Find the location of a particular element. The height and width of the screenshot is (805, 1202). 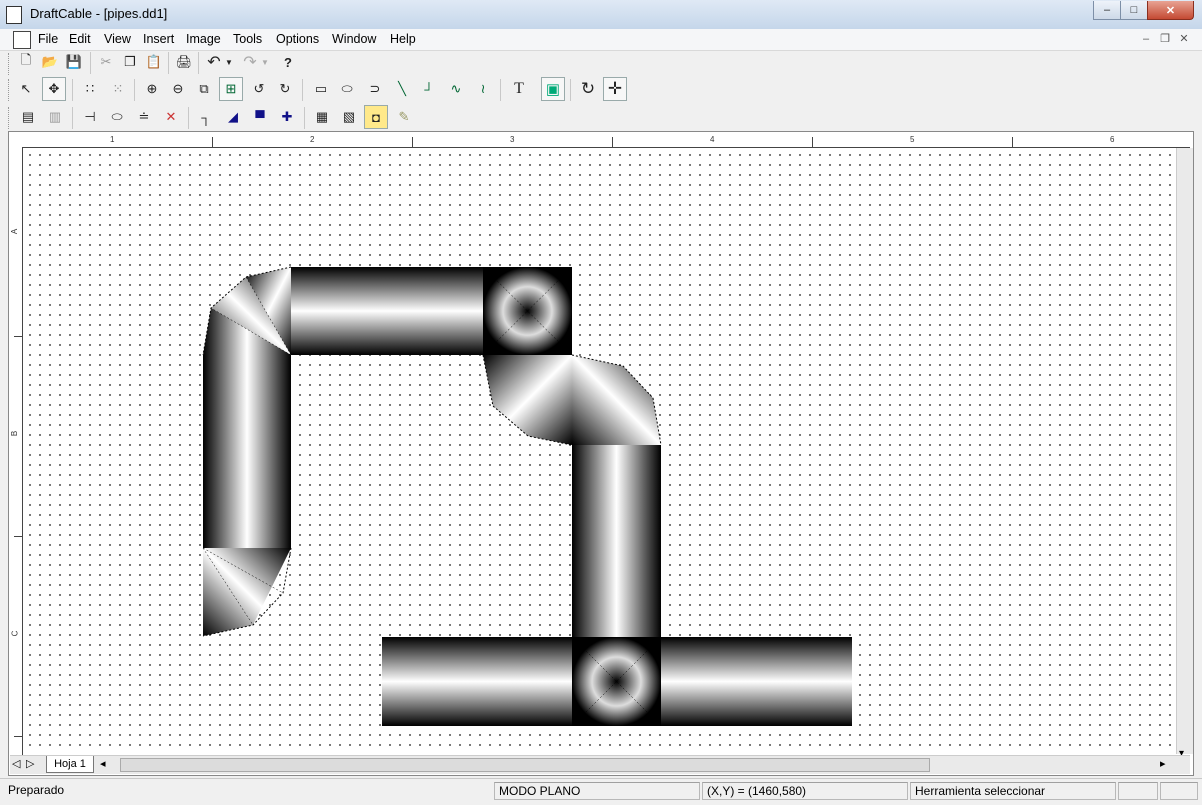

scroll-left-icon: ◂ is located at coordinates (103, 763).